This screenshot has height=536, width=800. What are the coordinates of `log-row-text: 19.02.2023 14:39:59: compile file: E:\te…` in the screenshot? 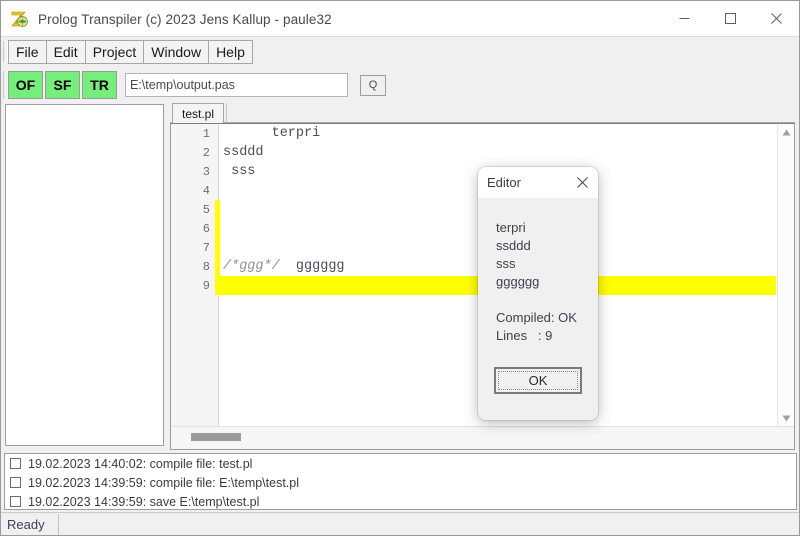 It's located at (164, 482).